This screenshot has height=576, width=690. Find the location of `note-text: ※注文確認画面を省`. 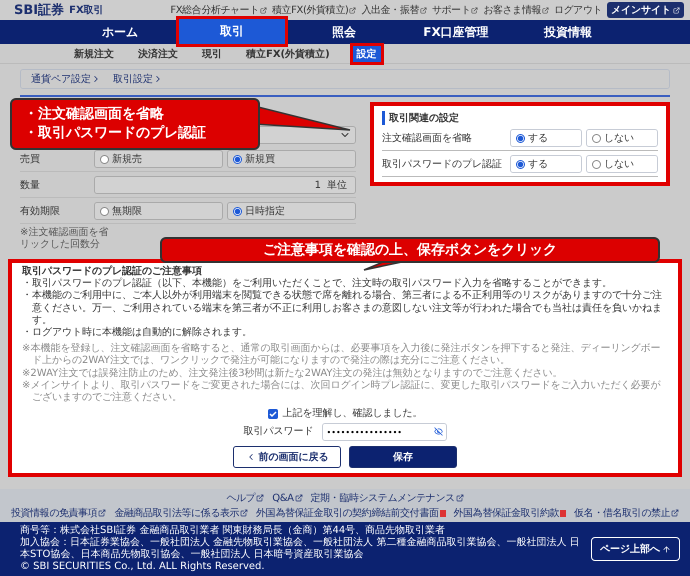

note-text: ※注文確認画面を省 is located at coordinates (64, 233).